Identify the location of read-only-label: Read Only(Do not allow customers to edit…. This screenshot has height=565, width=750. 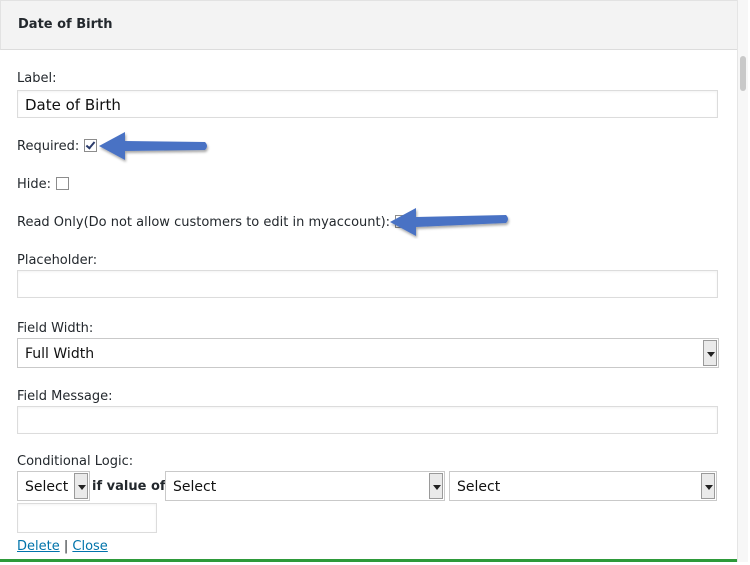
(204, 222).